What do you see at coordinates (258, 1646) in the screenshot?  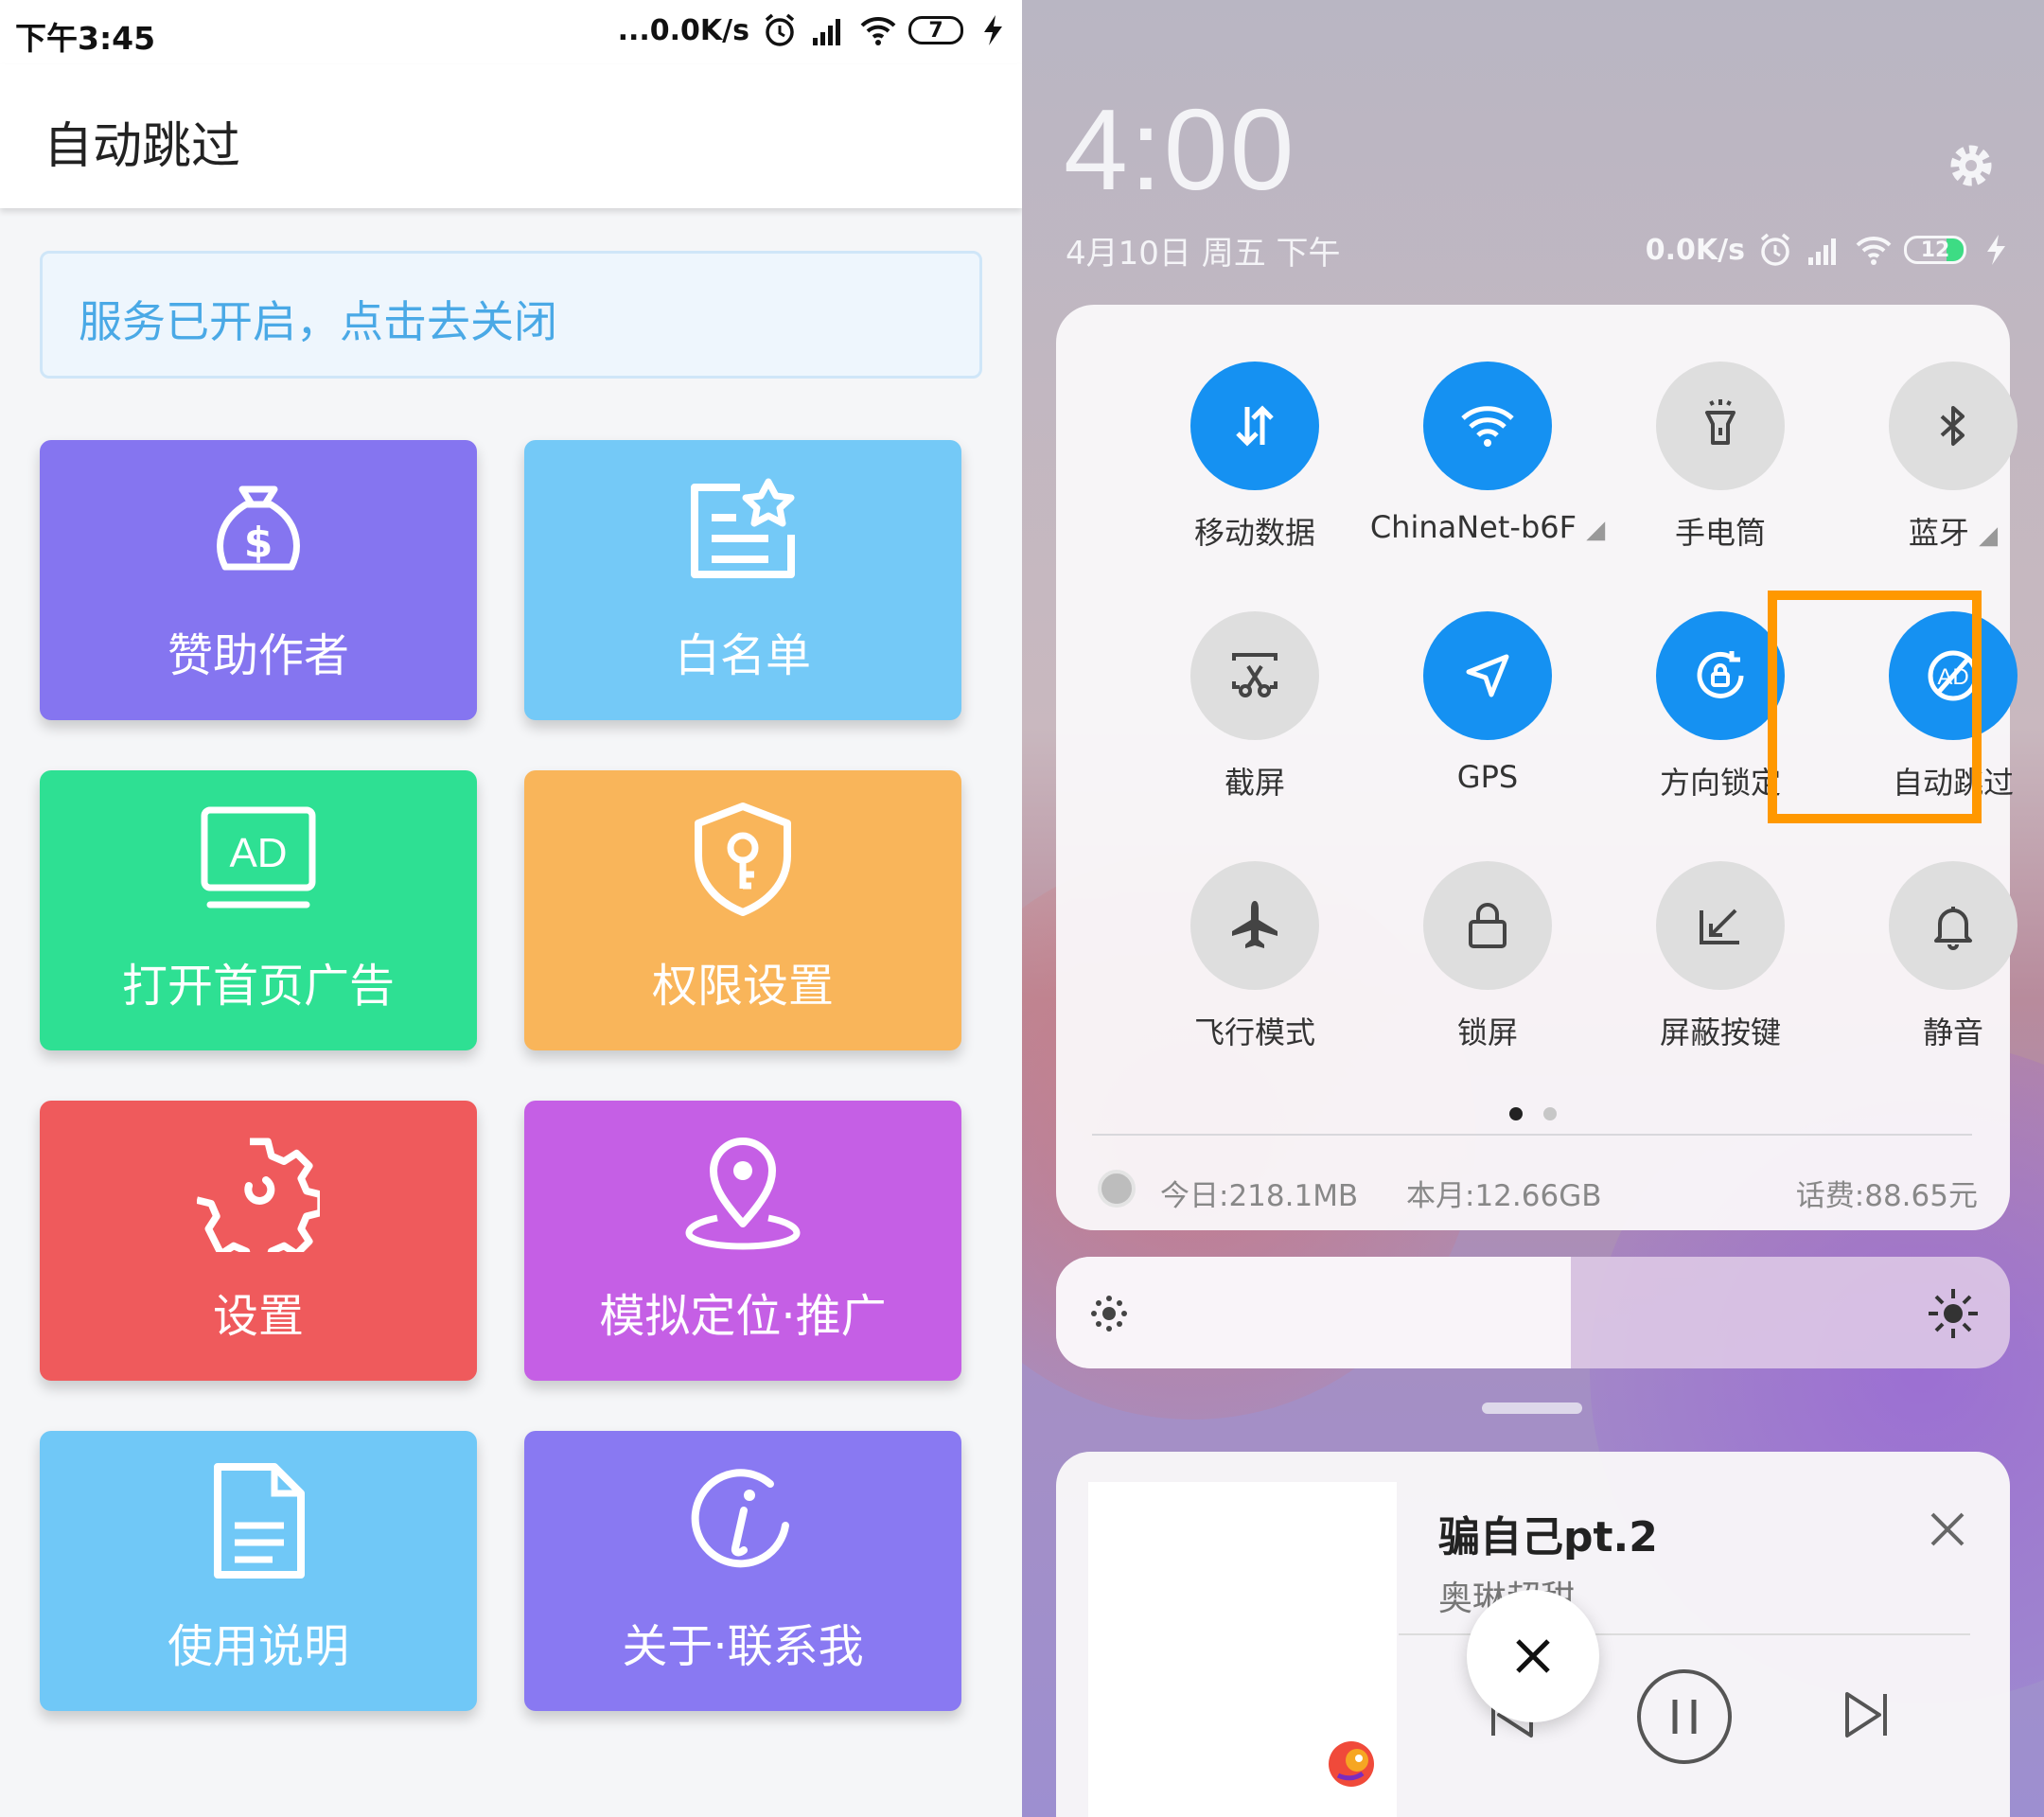 I see `tile-label: 使用说明` at bounding box center [258, 1646].